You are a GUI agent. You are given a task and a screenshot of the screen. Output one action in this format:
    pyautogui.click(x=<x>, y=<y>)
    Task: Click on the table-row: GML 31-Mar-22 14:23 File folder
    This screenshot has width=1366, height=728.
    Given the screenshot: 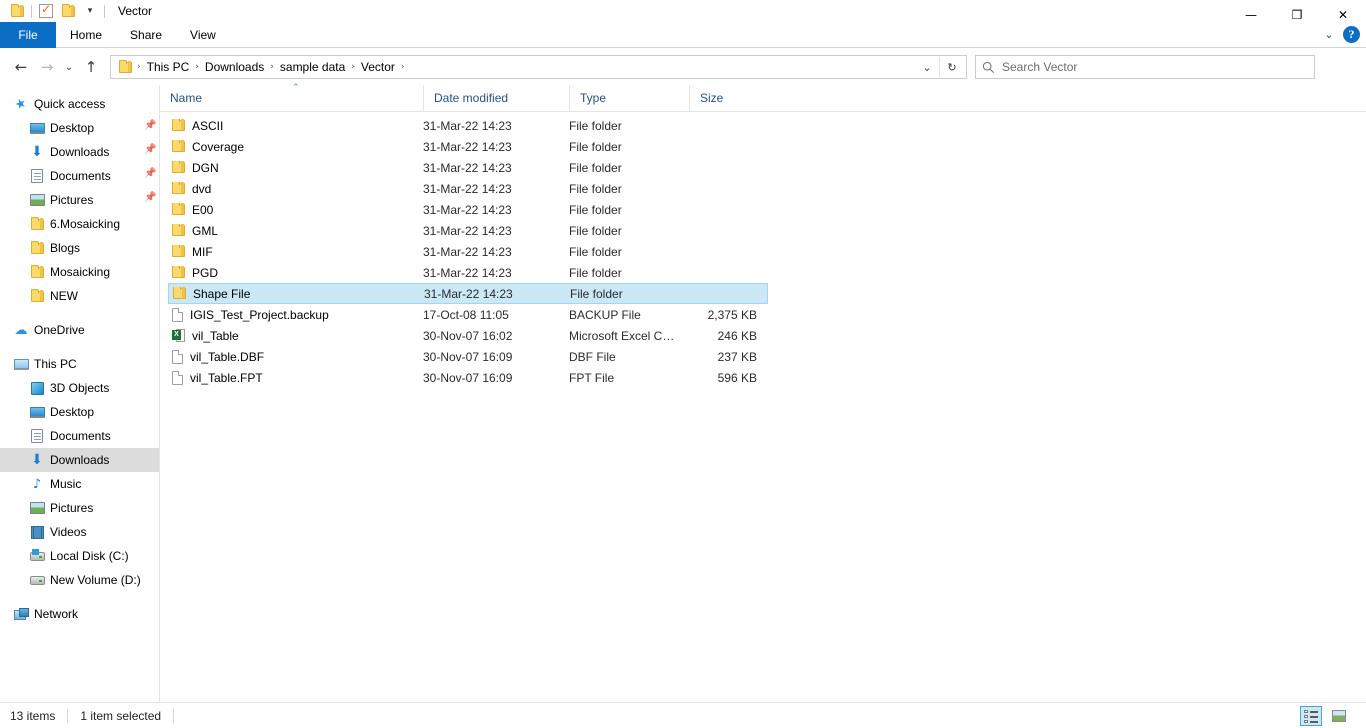 What is the action you would take?
    pyautogui.click(x=468, y=230)
    